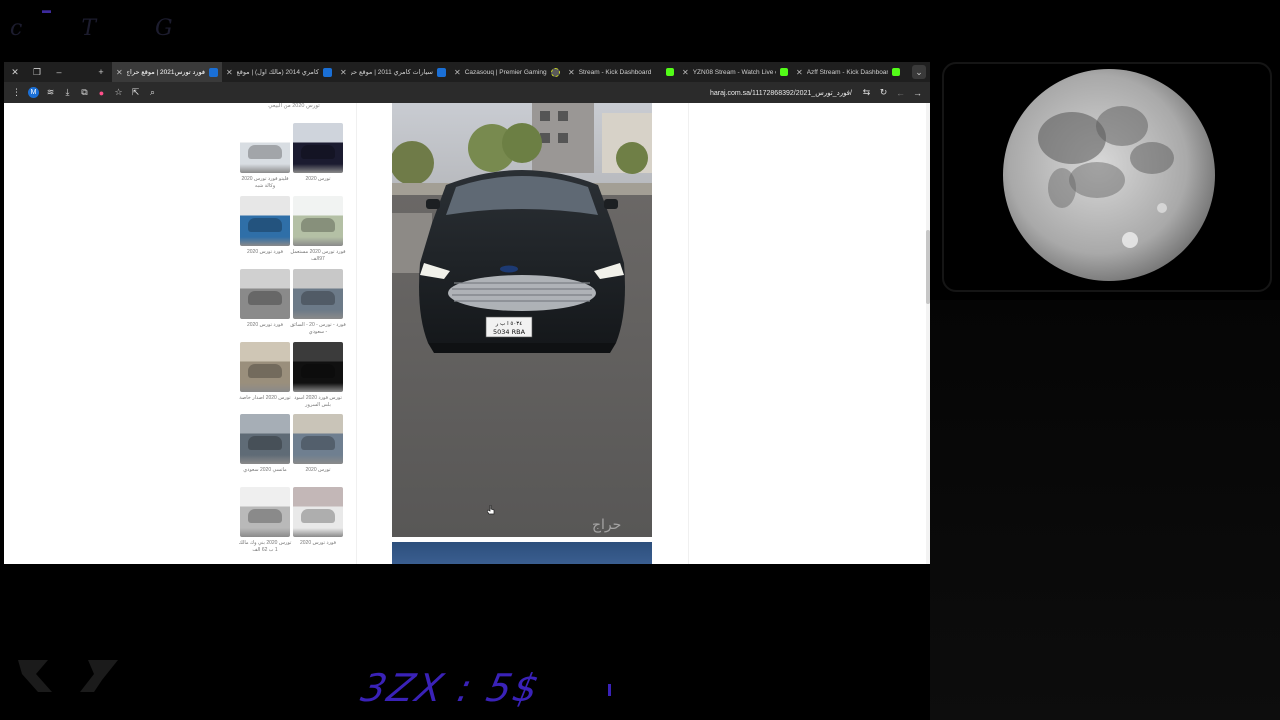  What do you see at coordinates (883, 92) in the screenshot?
I see `reload-icon: ↻` at bounding box center [883, 92].